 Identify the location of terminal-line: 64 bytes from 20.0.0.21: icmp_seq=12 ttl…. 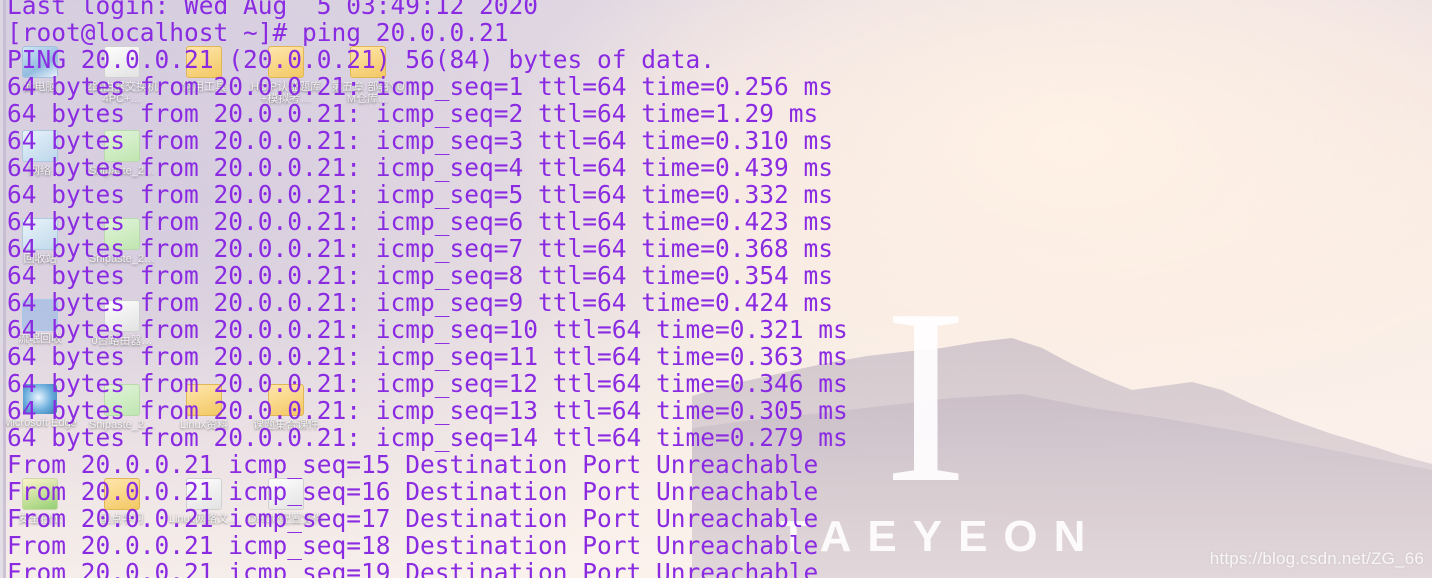
(427, 383).